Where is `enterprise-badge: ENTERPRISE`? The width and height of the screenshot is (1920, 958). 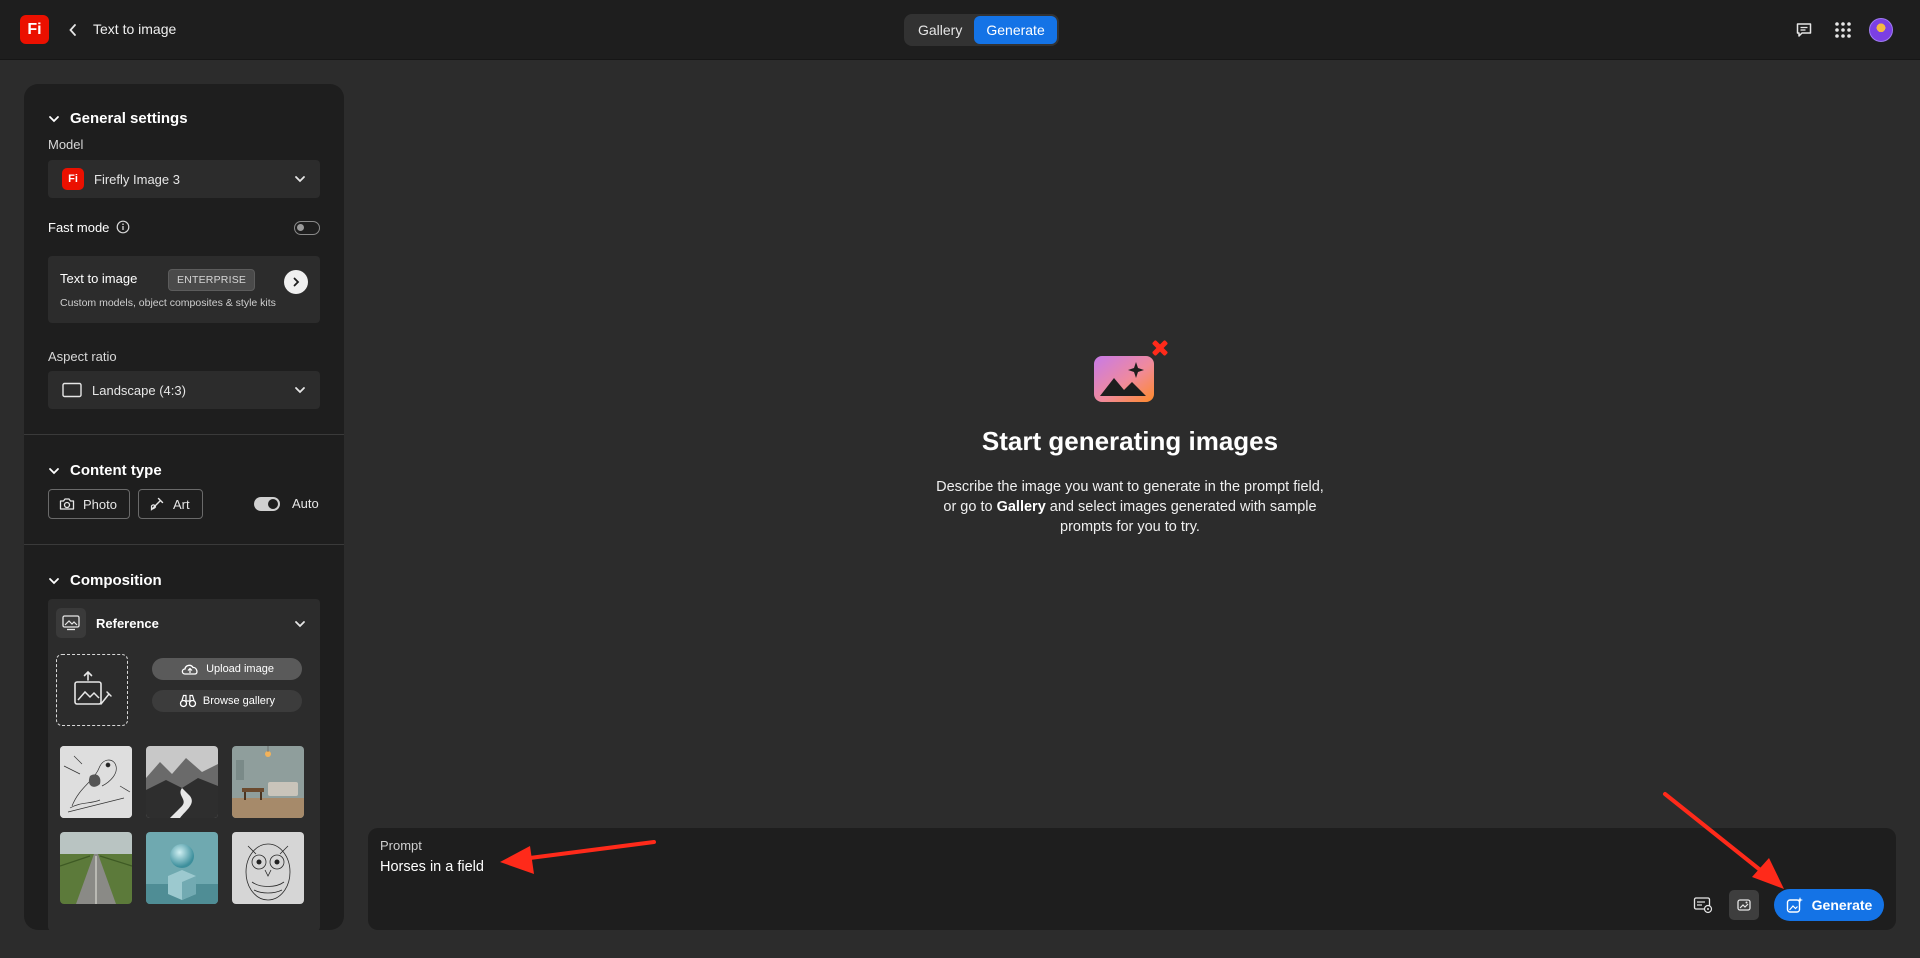
enterprise-badge: ENTERPRISE is located at coordinates (212, 280).